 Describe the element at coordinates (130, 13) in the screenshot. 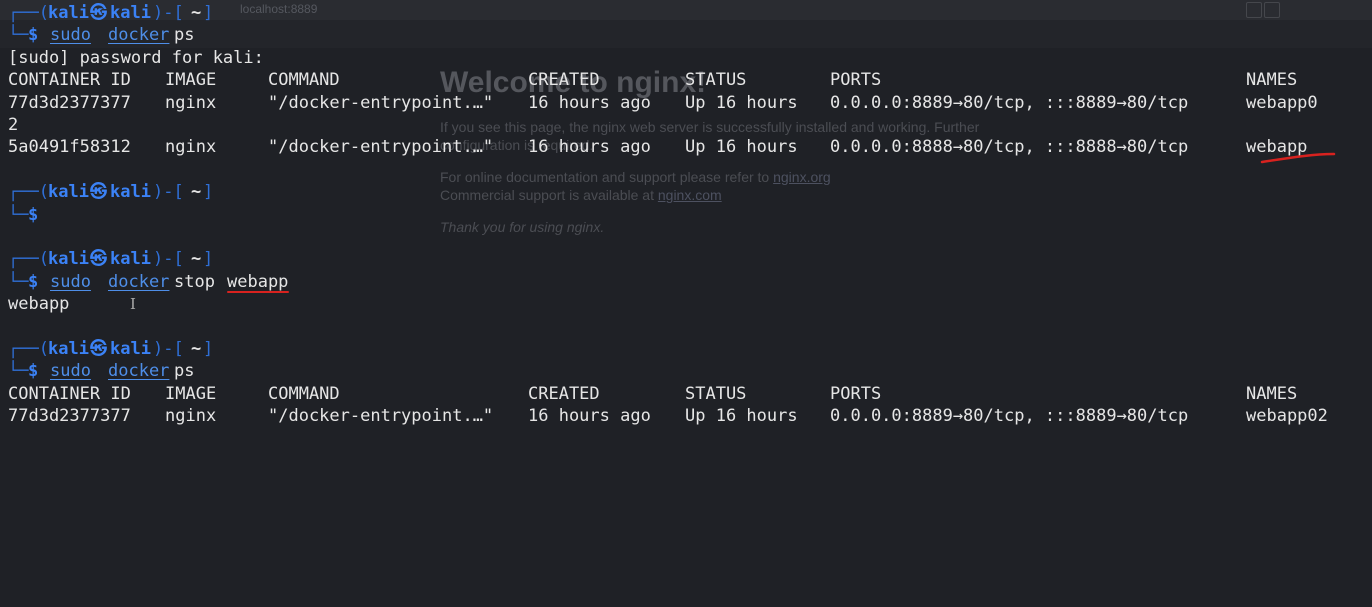

I see `prompt-host: kali` at that location.